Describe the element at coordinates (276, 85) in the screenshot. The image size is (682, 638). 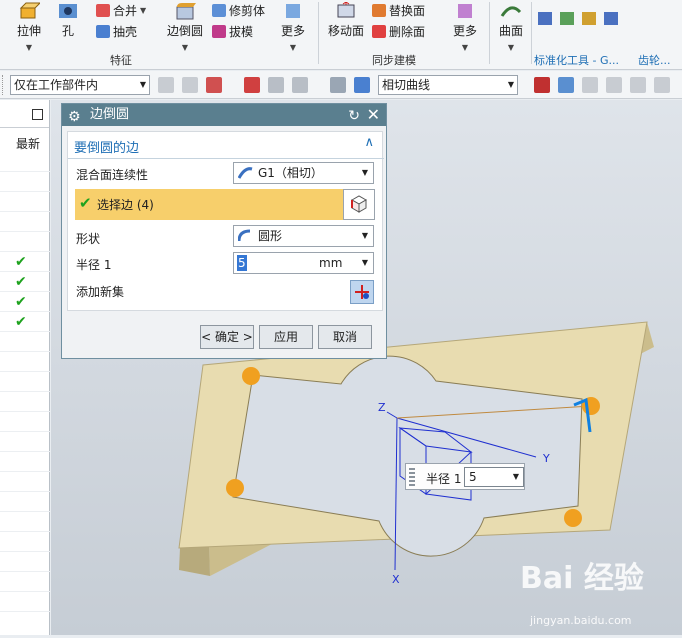
I see `vertex-icon` at that location.